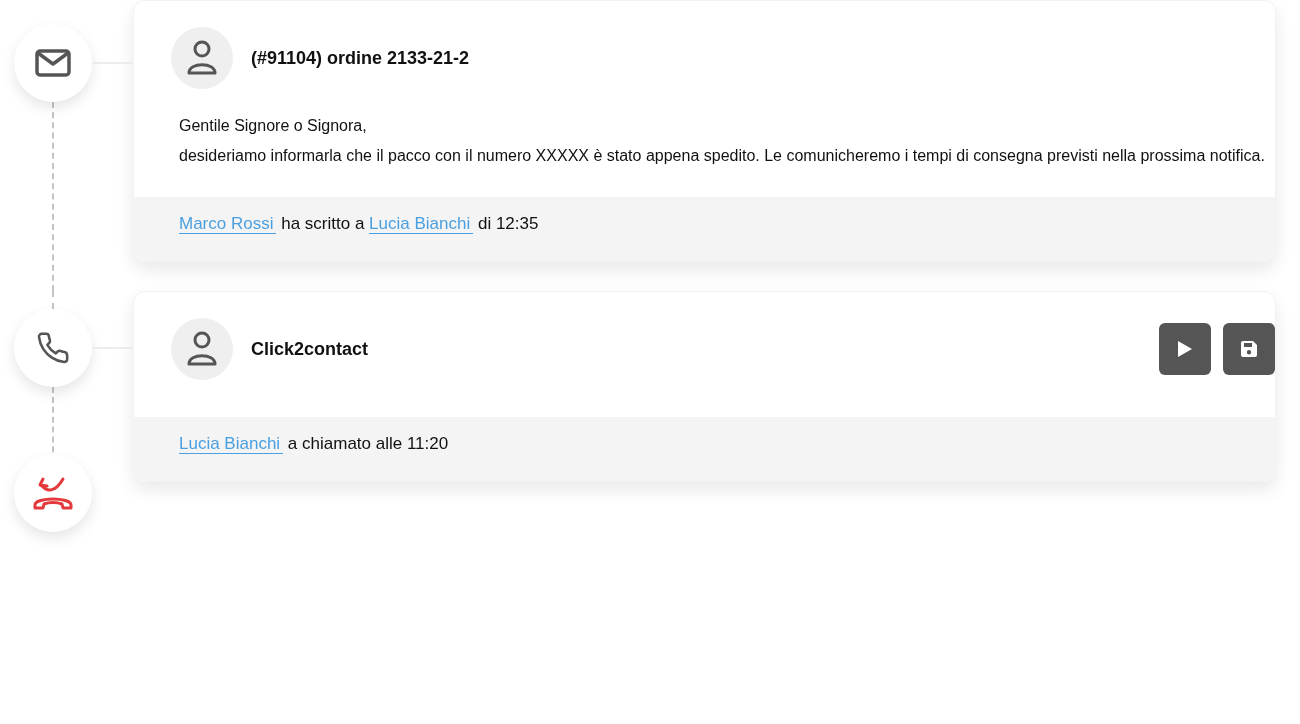 This screenshot has width=1300, height=724. What do you see at coordinates (53, 348) in the screenshot?
I see `phone-icon` at bounding box center [53, 348].